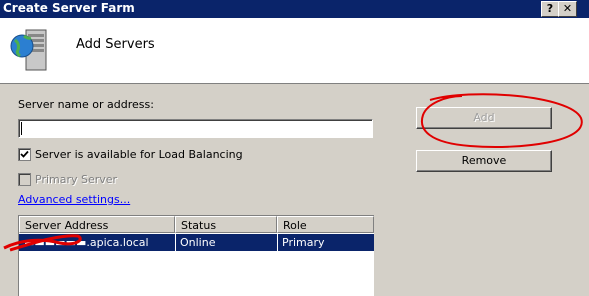 The width and height of the screenshot is (589, 296). I want to click on table-row: ▬▬▬▬▬▬.apica.local Online Primary, so click(196, 242).